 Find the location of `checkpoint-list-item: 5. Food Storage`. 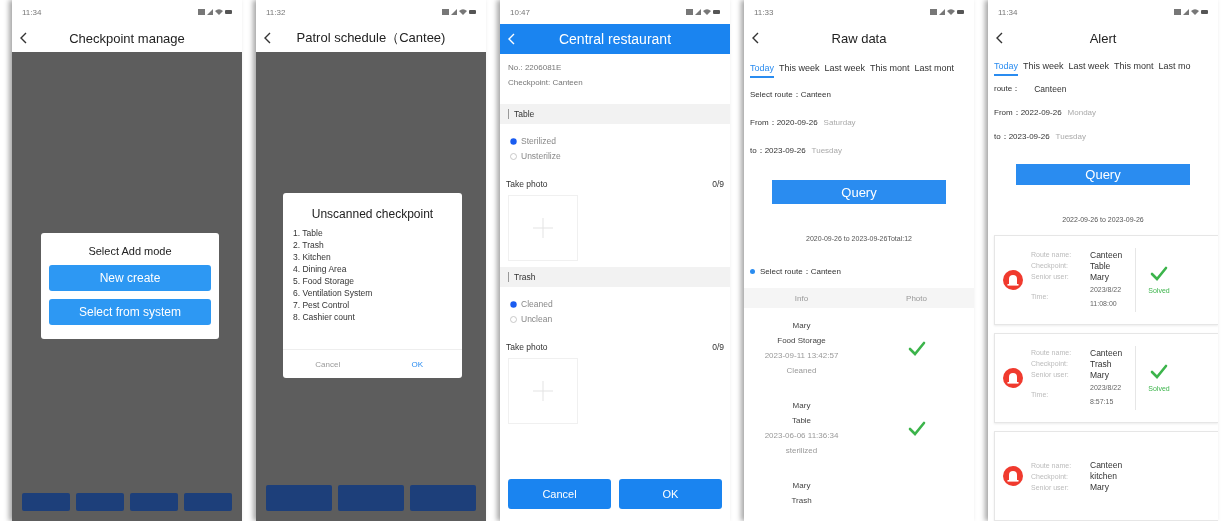

checkpoint-list-item: 5. Food Storage is located at coordinates (323, 281).